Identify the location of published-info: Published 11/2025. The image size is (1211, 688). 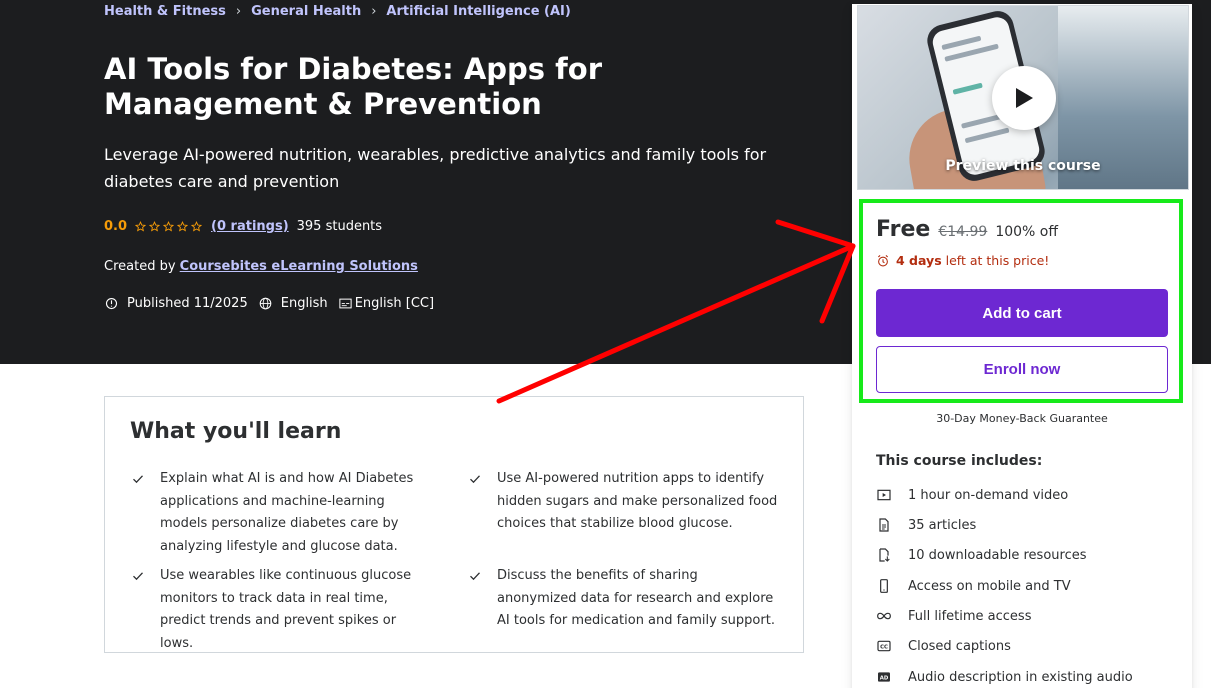
(176, 303).